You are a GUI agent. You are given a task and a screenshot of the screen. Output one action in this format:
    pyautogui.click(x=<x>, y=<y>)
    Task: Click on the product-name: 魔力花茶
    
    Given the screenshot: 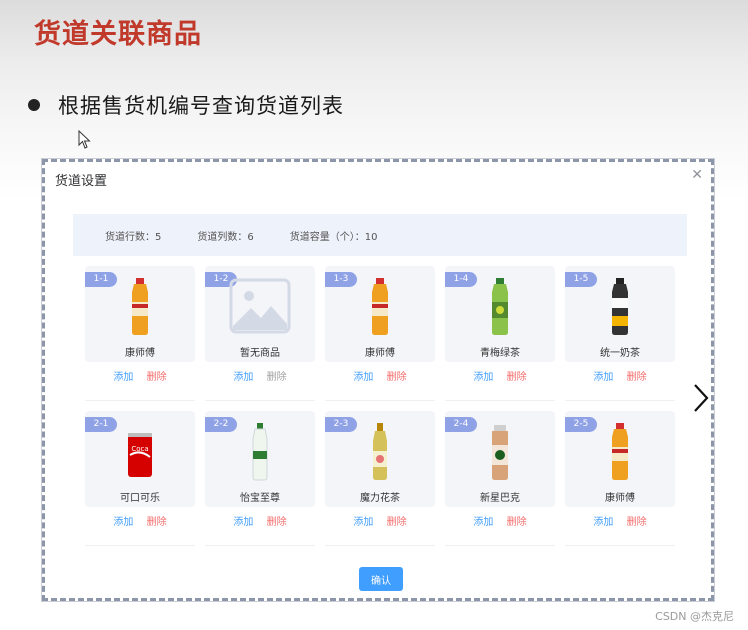 What is the action you would take?
    pyautogui.click(x=380, y=498)
    